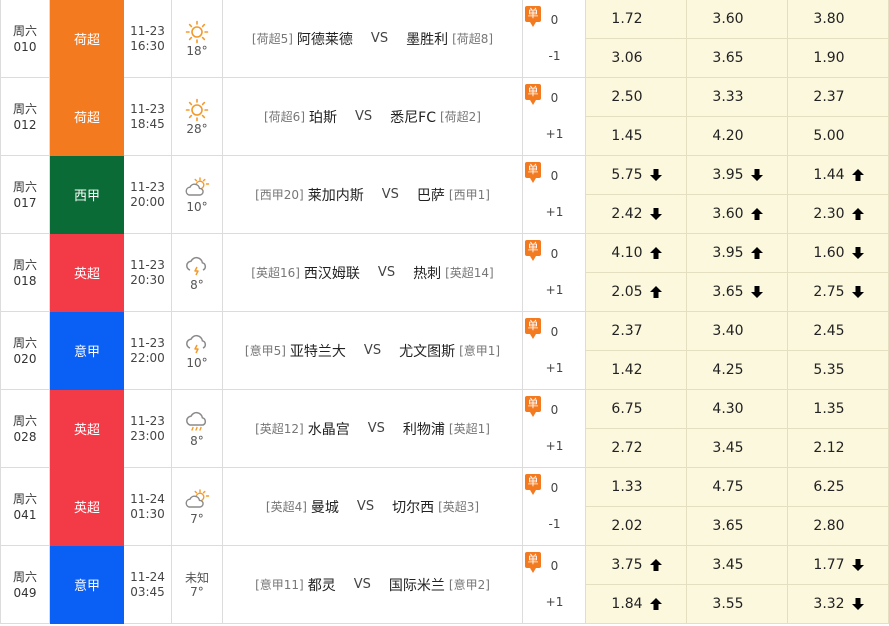 The height and width of the screenshot is (626, 889). Describe the element at coordinates (829, 292) in the screenshot. I see `odds-value: 2.75` at that location.